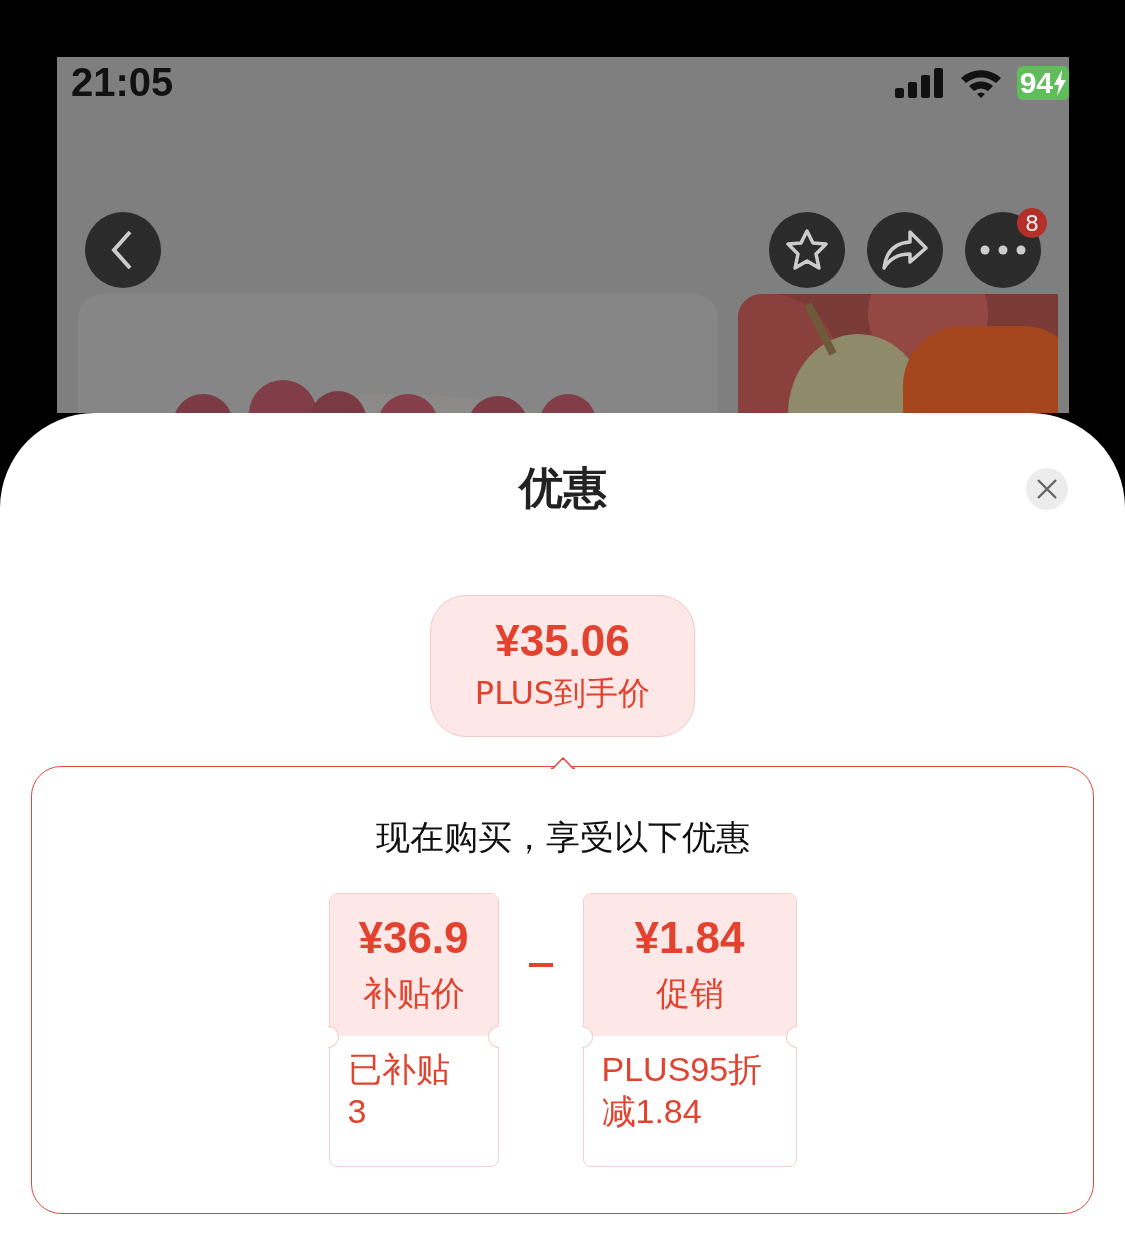 This screenshot has width=1125, height=1259. What do you see at coordinates (540, 965) in the screenshot?
I see `minus-icon` at bounding box center [540, 965].